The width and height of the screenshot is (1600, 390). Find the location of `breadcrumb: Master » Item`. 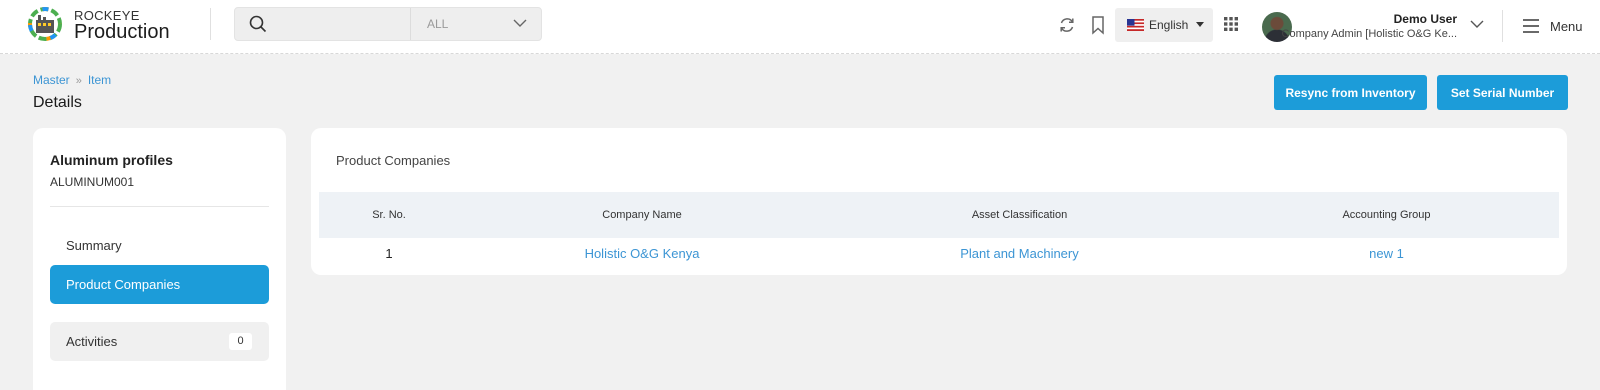

breadcrumb: Master » Item is located at coordinates (72, 80).